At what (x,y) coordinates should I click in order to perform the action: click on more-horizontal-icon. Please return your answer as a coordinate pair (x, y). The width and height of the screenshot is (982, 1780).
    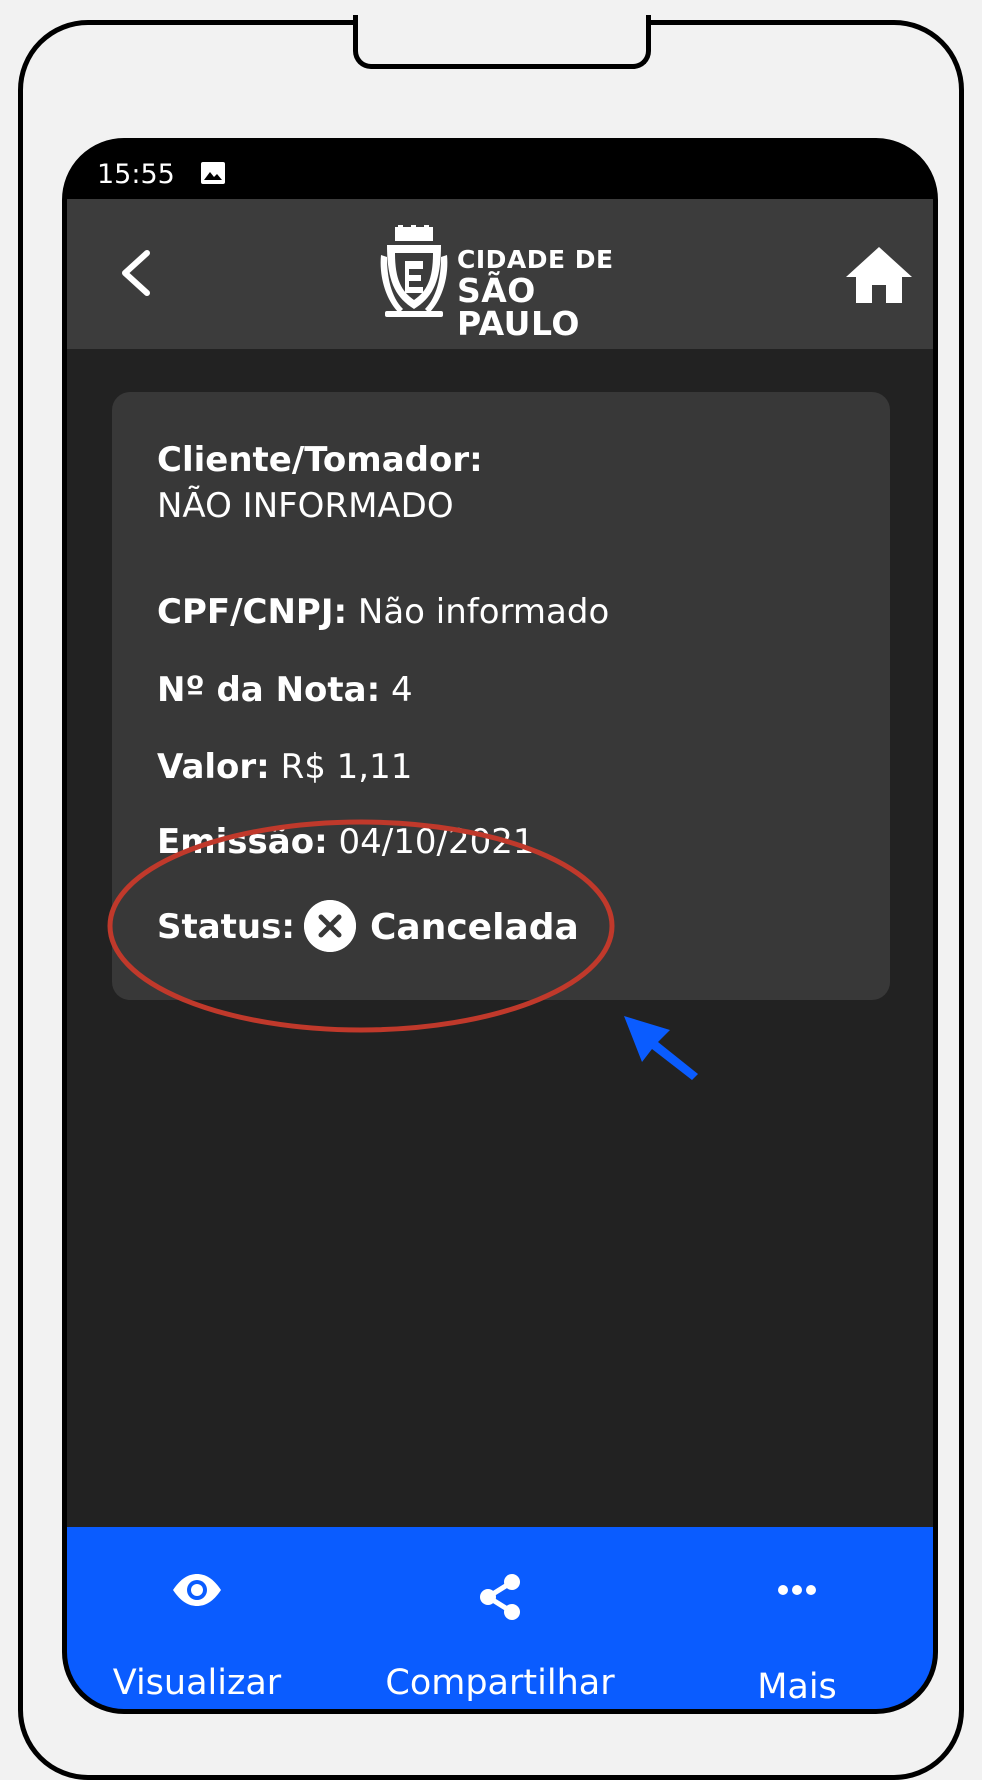
    Looking at the image, I should click on (797, 1590).